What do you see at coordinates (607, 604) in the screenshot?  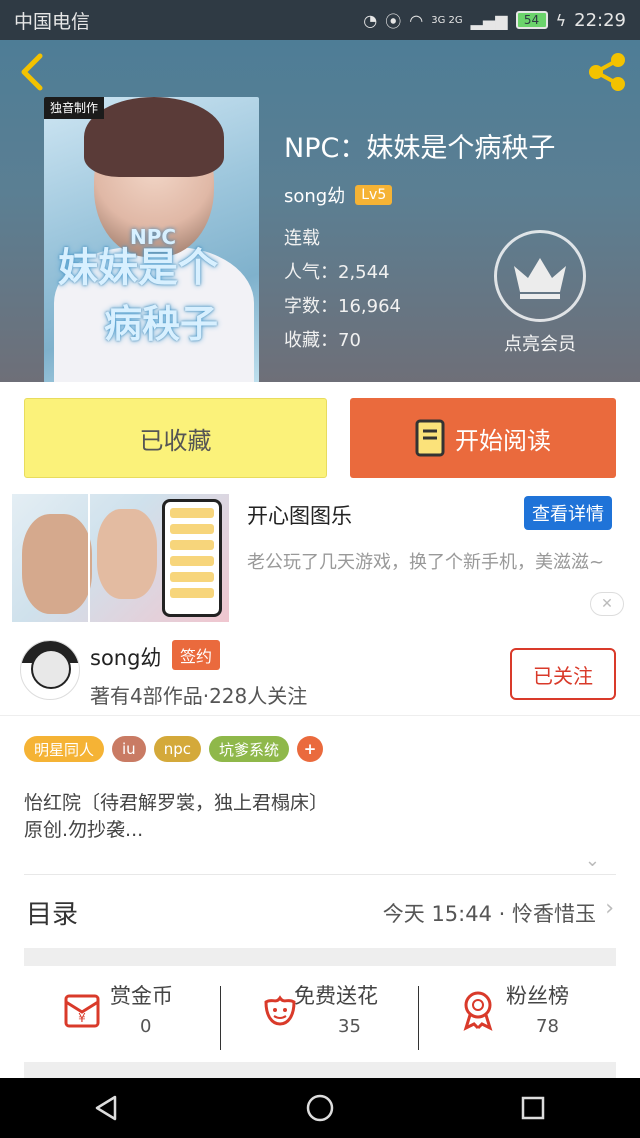 I see `ad-close-icon: ✕` at bounding box center [607, 604].